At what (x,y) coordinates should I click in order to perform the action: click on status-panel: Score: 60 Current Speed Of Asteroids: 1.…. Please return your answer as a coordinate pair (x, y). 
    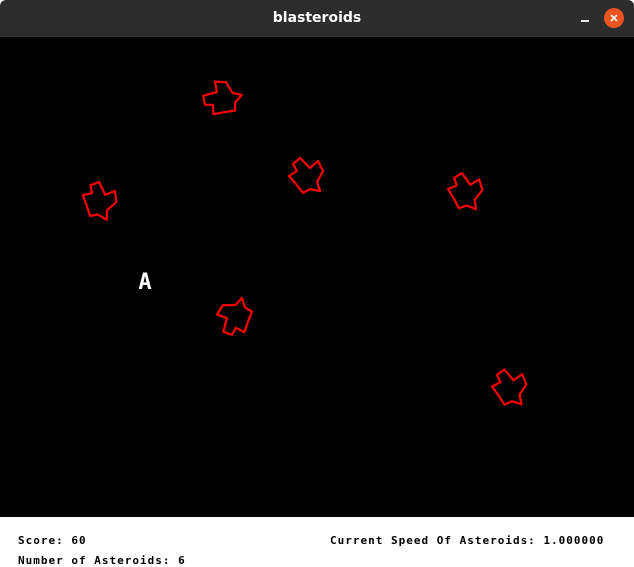
    Looking at the image, I should click on (317, 542).